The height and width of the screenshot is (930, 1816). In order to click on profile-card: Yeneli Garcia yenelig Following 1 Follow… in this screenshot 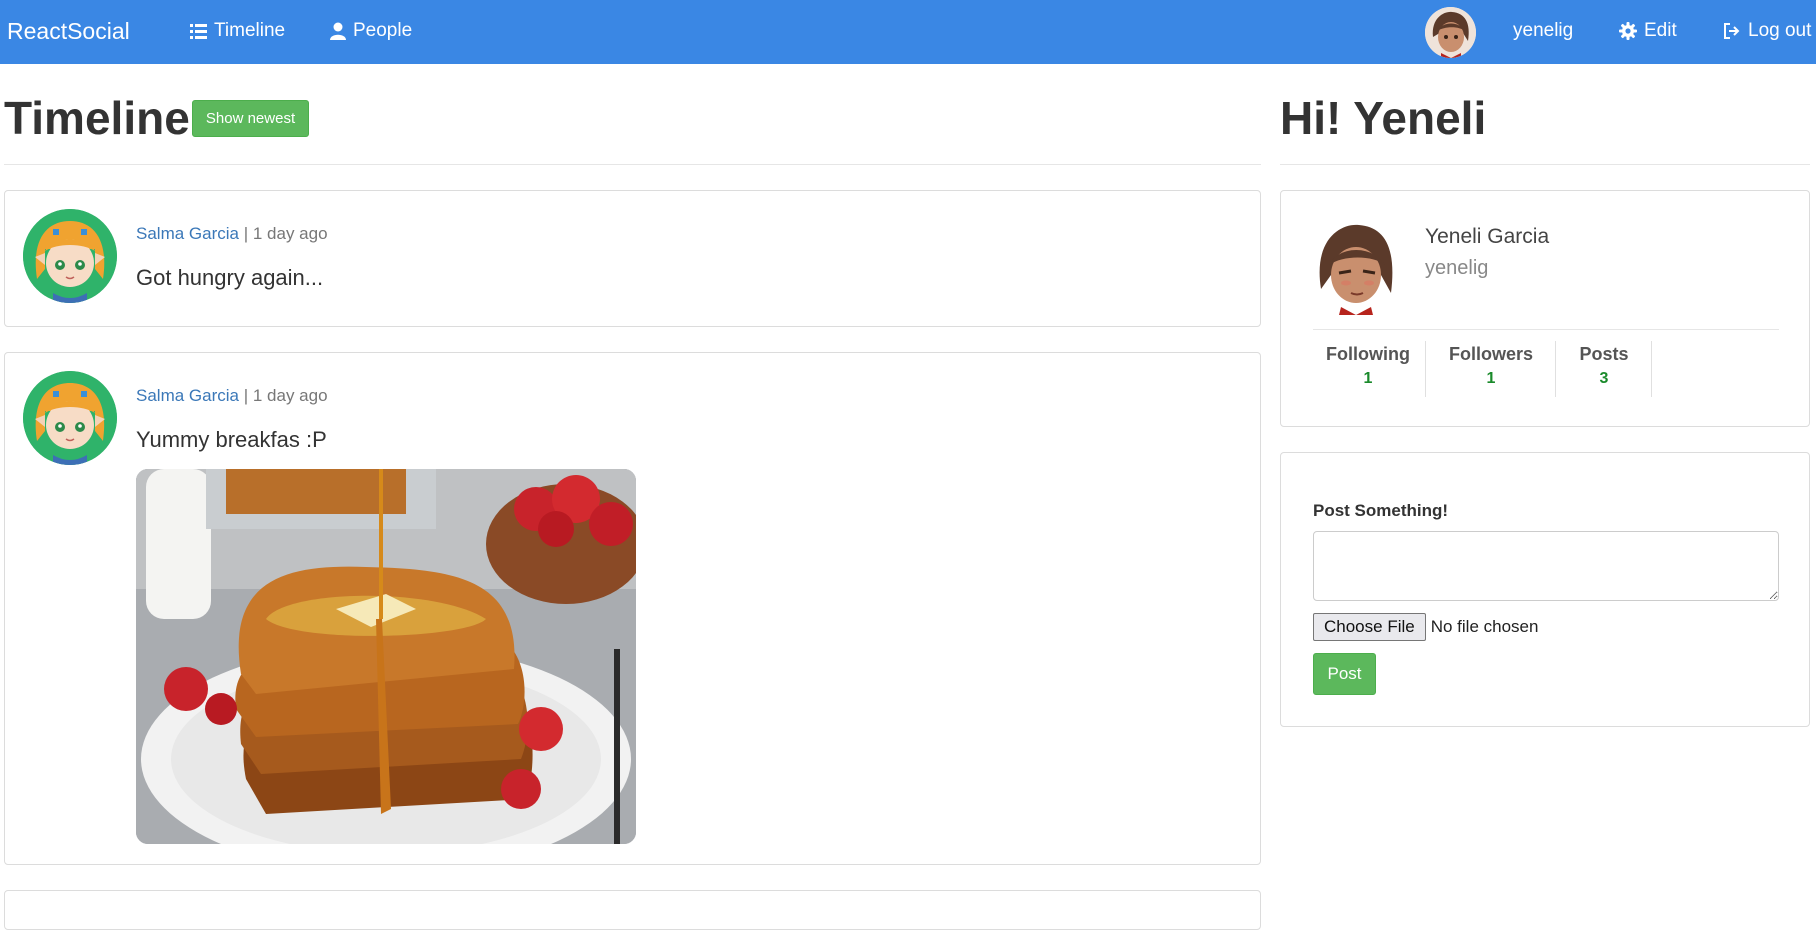, I will do `click(1545, 308)`.